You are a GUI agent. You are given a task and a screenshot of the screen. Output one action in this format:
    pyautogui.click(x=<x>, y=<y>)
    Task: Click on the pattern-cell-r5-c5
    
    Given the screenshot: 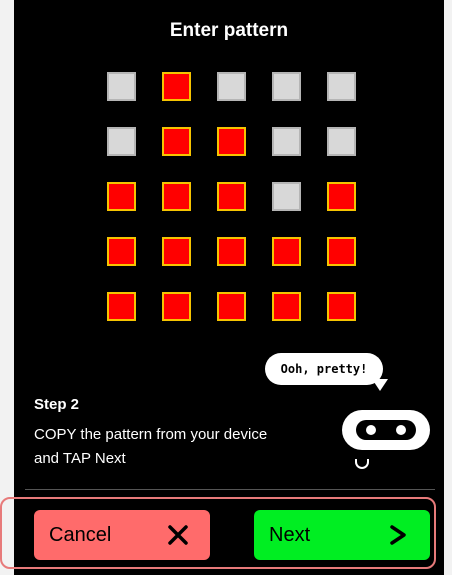 What is the action you would take?
    pyautogui.click(x=341, y=306)
    